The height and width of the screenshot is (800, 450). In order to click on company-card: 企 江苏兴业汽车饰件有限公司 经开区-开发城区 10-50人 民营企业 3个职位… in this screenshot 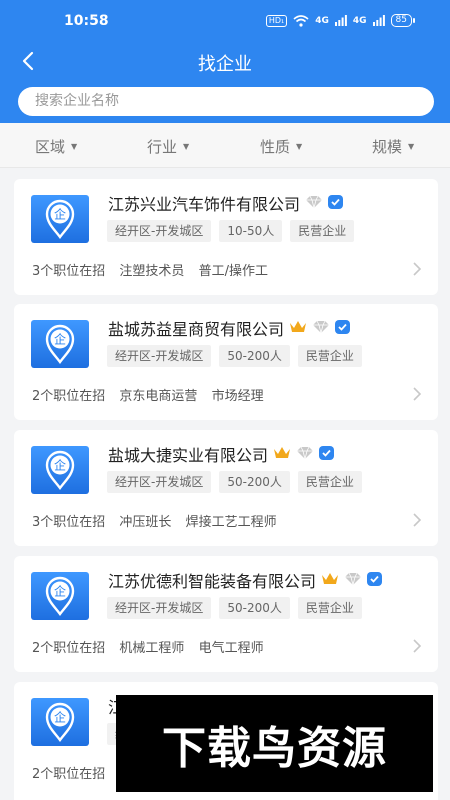, I will do `click(226, 237)`.